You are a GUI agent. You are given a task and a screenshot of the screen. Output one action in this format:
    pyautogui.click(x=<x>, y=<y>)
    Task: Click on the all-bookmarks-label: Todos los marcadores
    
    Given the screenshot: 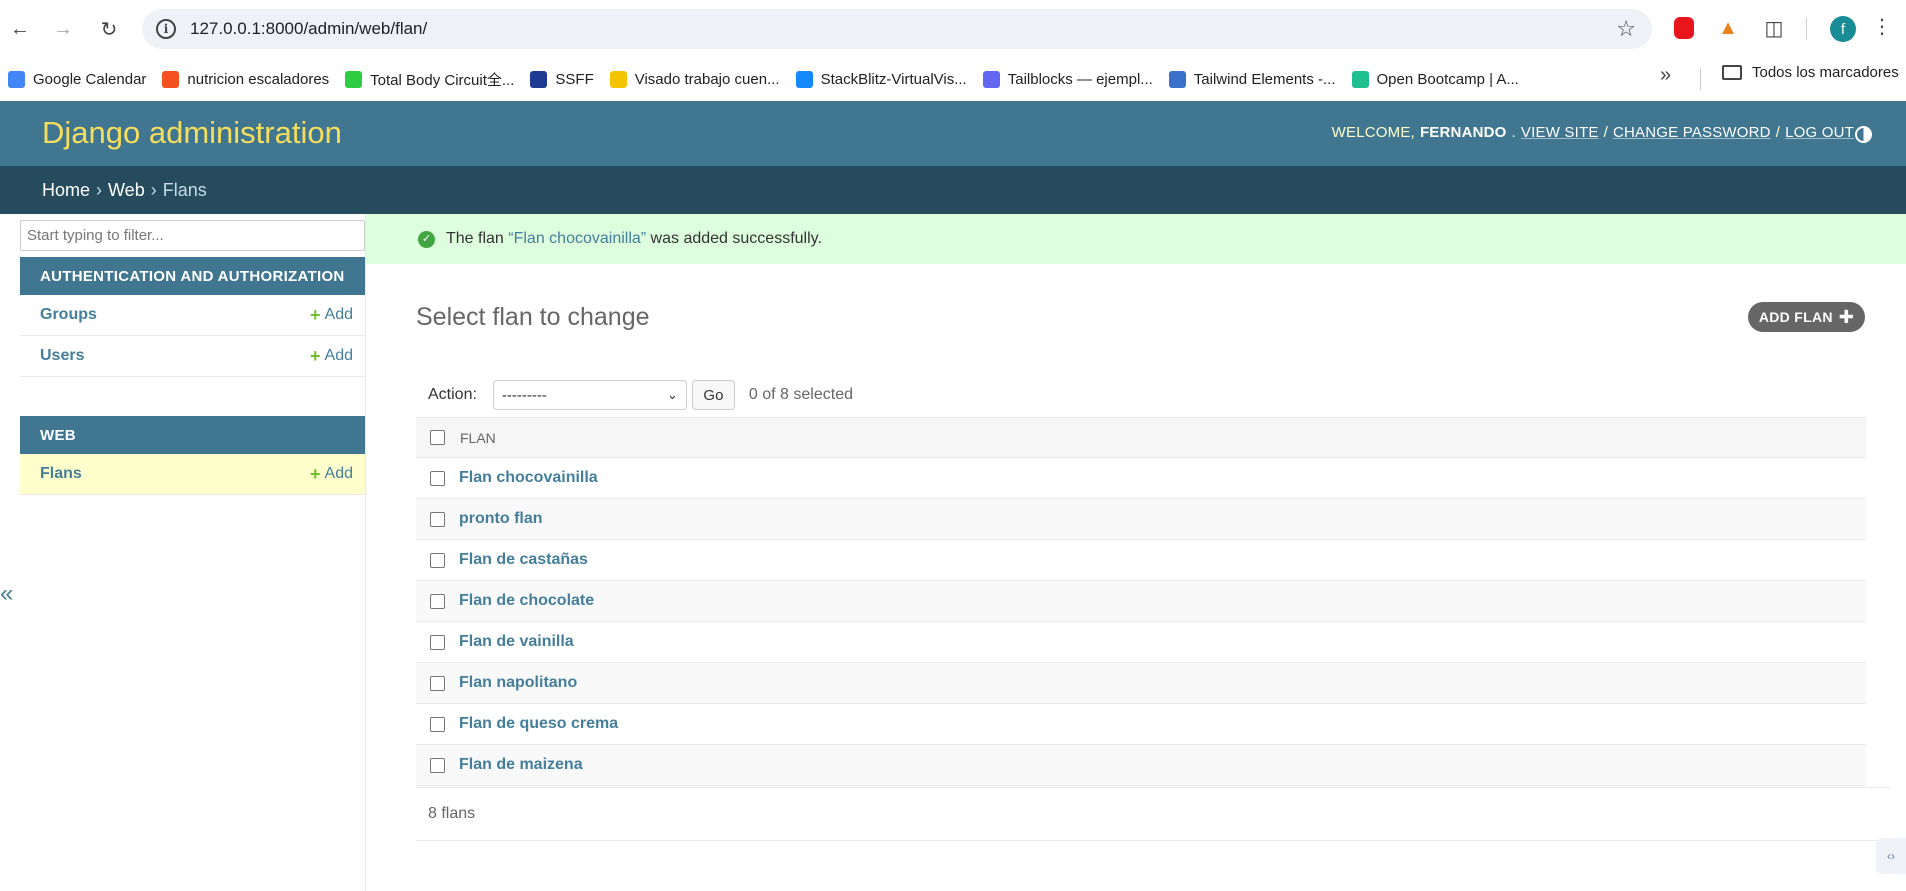 What is the action you would take?
    pyautogui.click(x=1825, y=72)
    